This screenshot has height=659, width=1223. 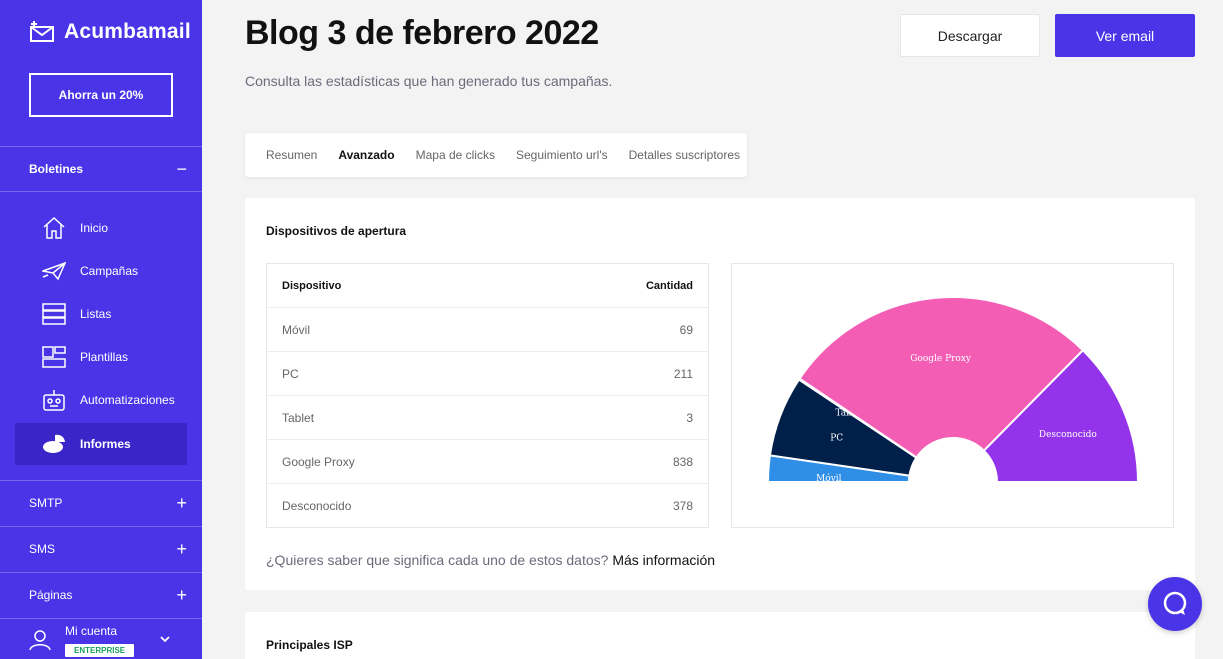 I want to click on sidebar-item-label: Inicio, so click(x=94, y=228).